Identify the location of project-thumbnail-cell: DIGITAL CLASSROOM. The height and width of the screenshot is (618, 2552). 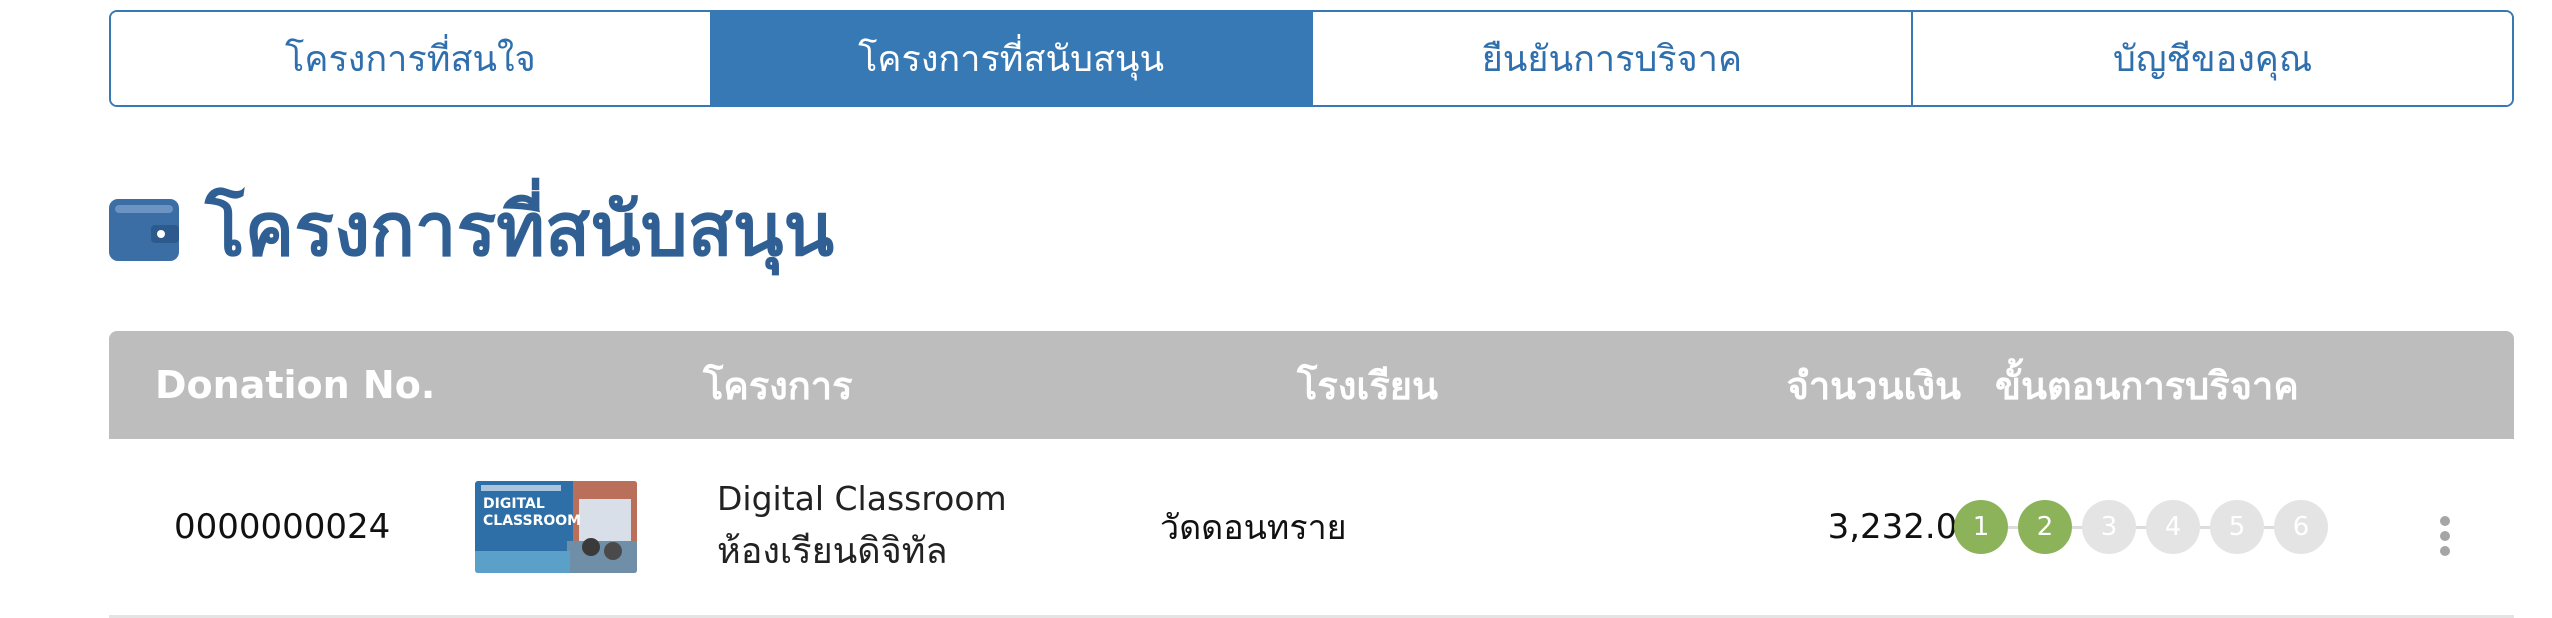
(556, 527).